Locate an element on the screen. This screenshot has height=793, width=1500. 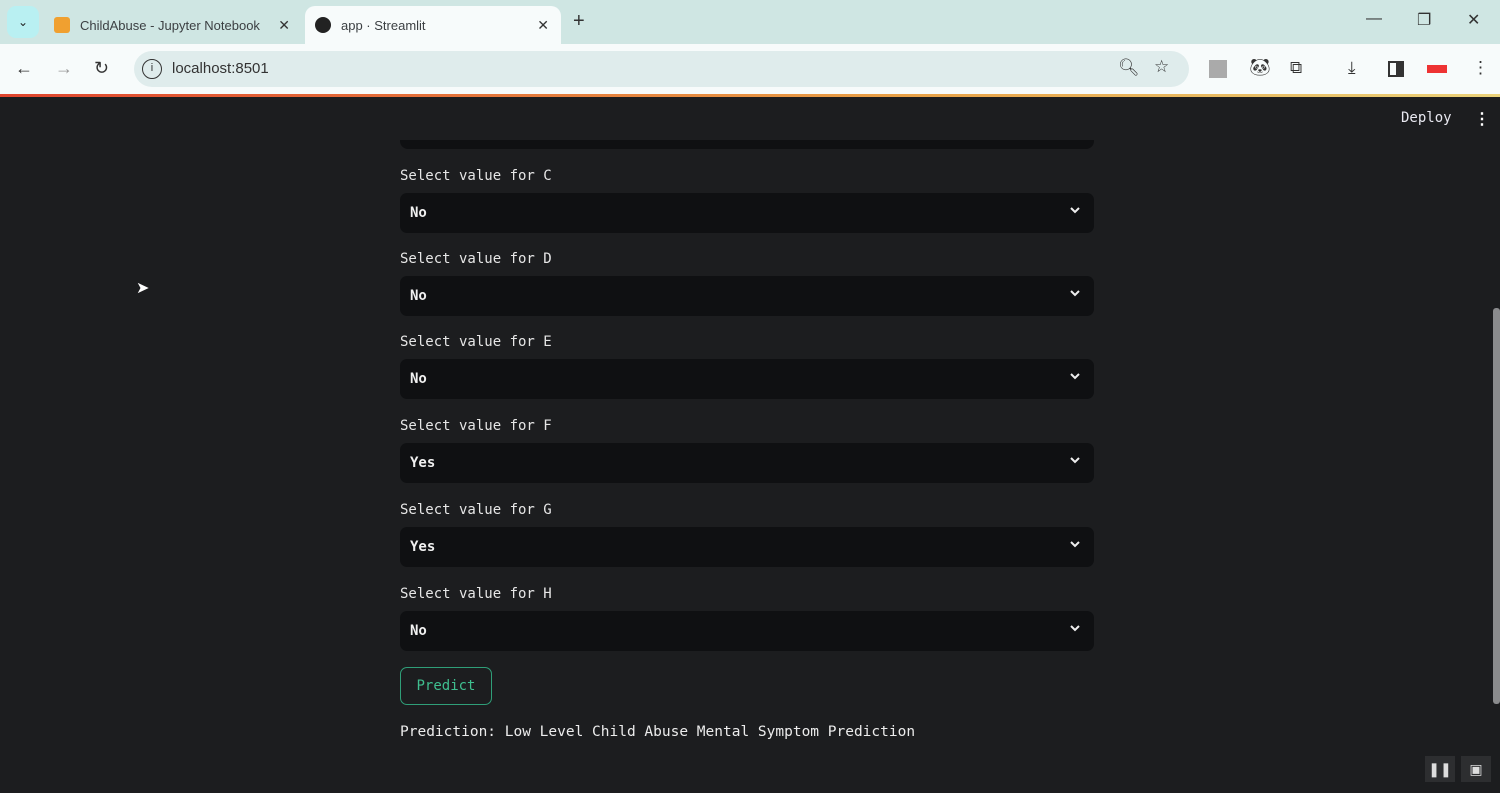
select-label: Select value for H is located at coordinates (476, 594).